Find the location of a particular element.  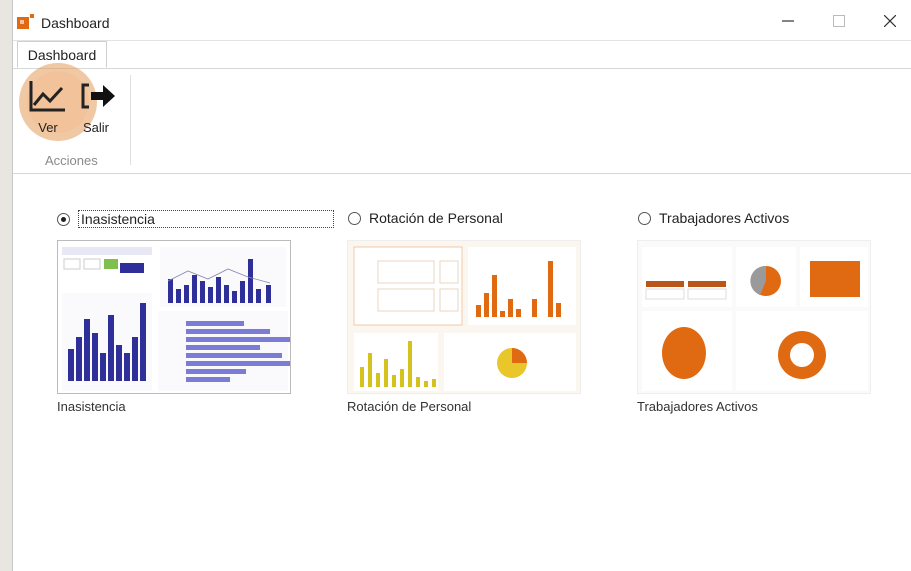

minimize-button is located at coordinates (788, 21).